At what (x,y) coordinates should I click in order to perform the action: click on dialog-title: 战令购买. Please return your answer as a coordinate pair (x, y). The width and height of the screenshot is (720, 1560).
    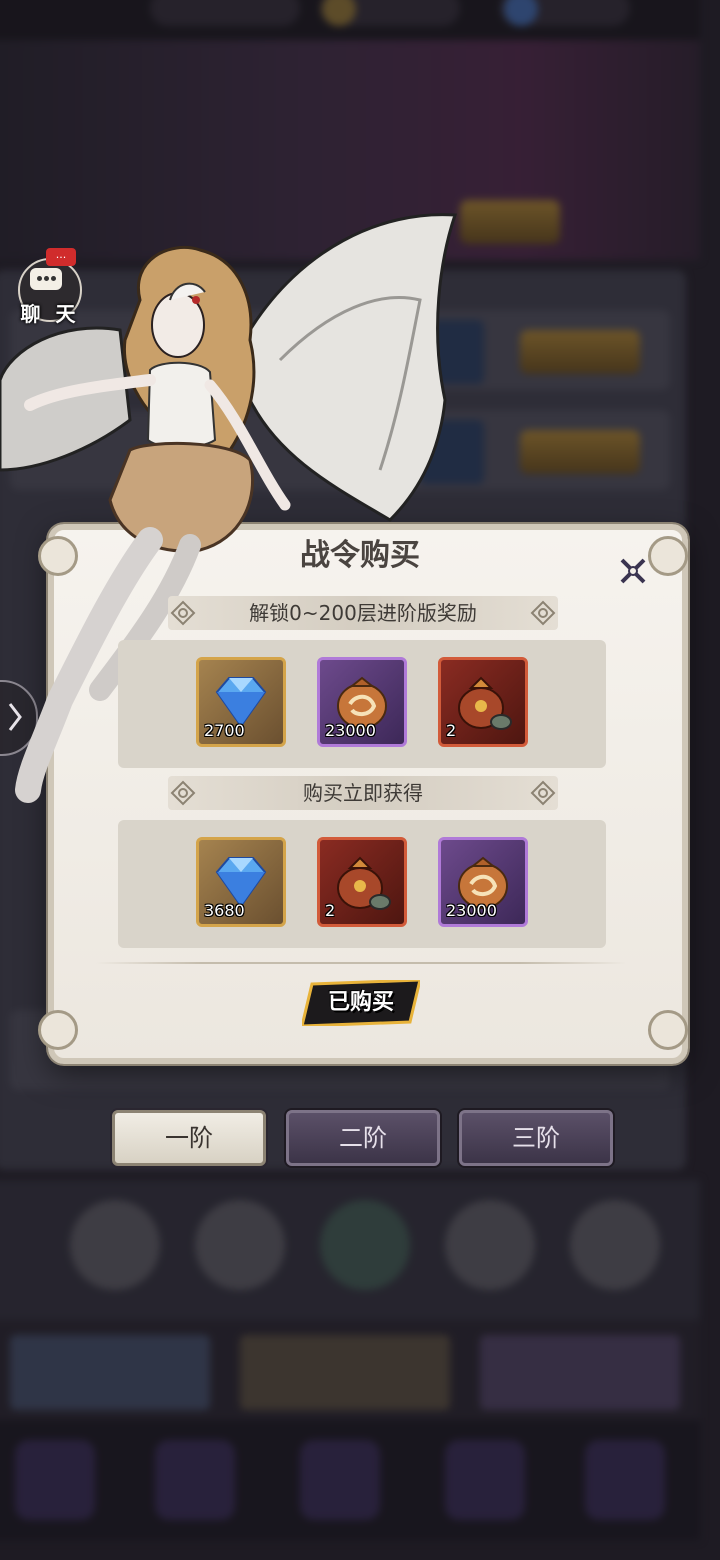
    Looking at the image, I should click on (360, 555).